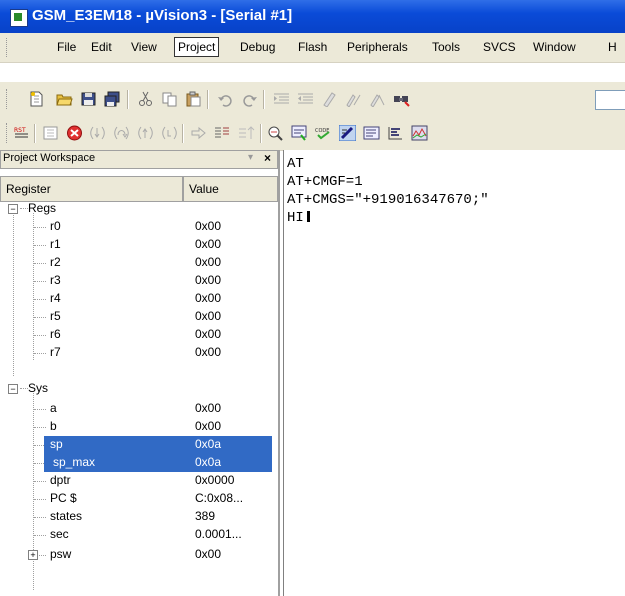 The height and width of the screenshot is (596, 625). What do you see at coordinates (249, 99) in the screenshot?
I see `redo-icon` at bounding box center [249, 99].